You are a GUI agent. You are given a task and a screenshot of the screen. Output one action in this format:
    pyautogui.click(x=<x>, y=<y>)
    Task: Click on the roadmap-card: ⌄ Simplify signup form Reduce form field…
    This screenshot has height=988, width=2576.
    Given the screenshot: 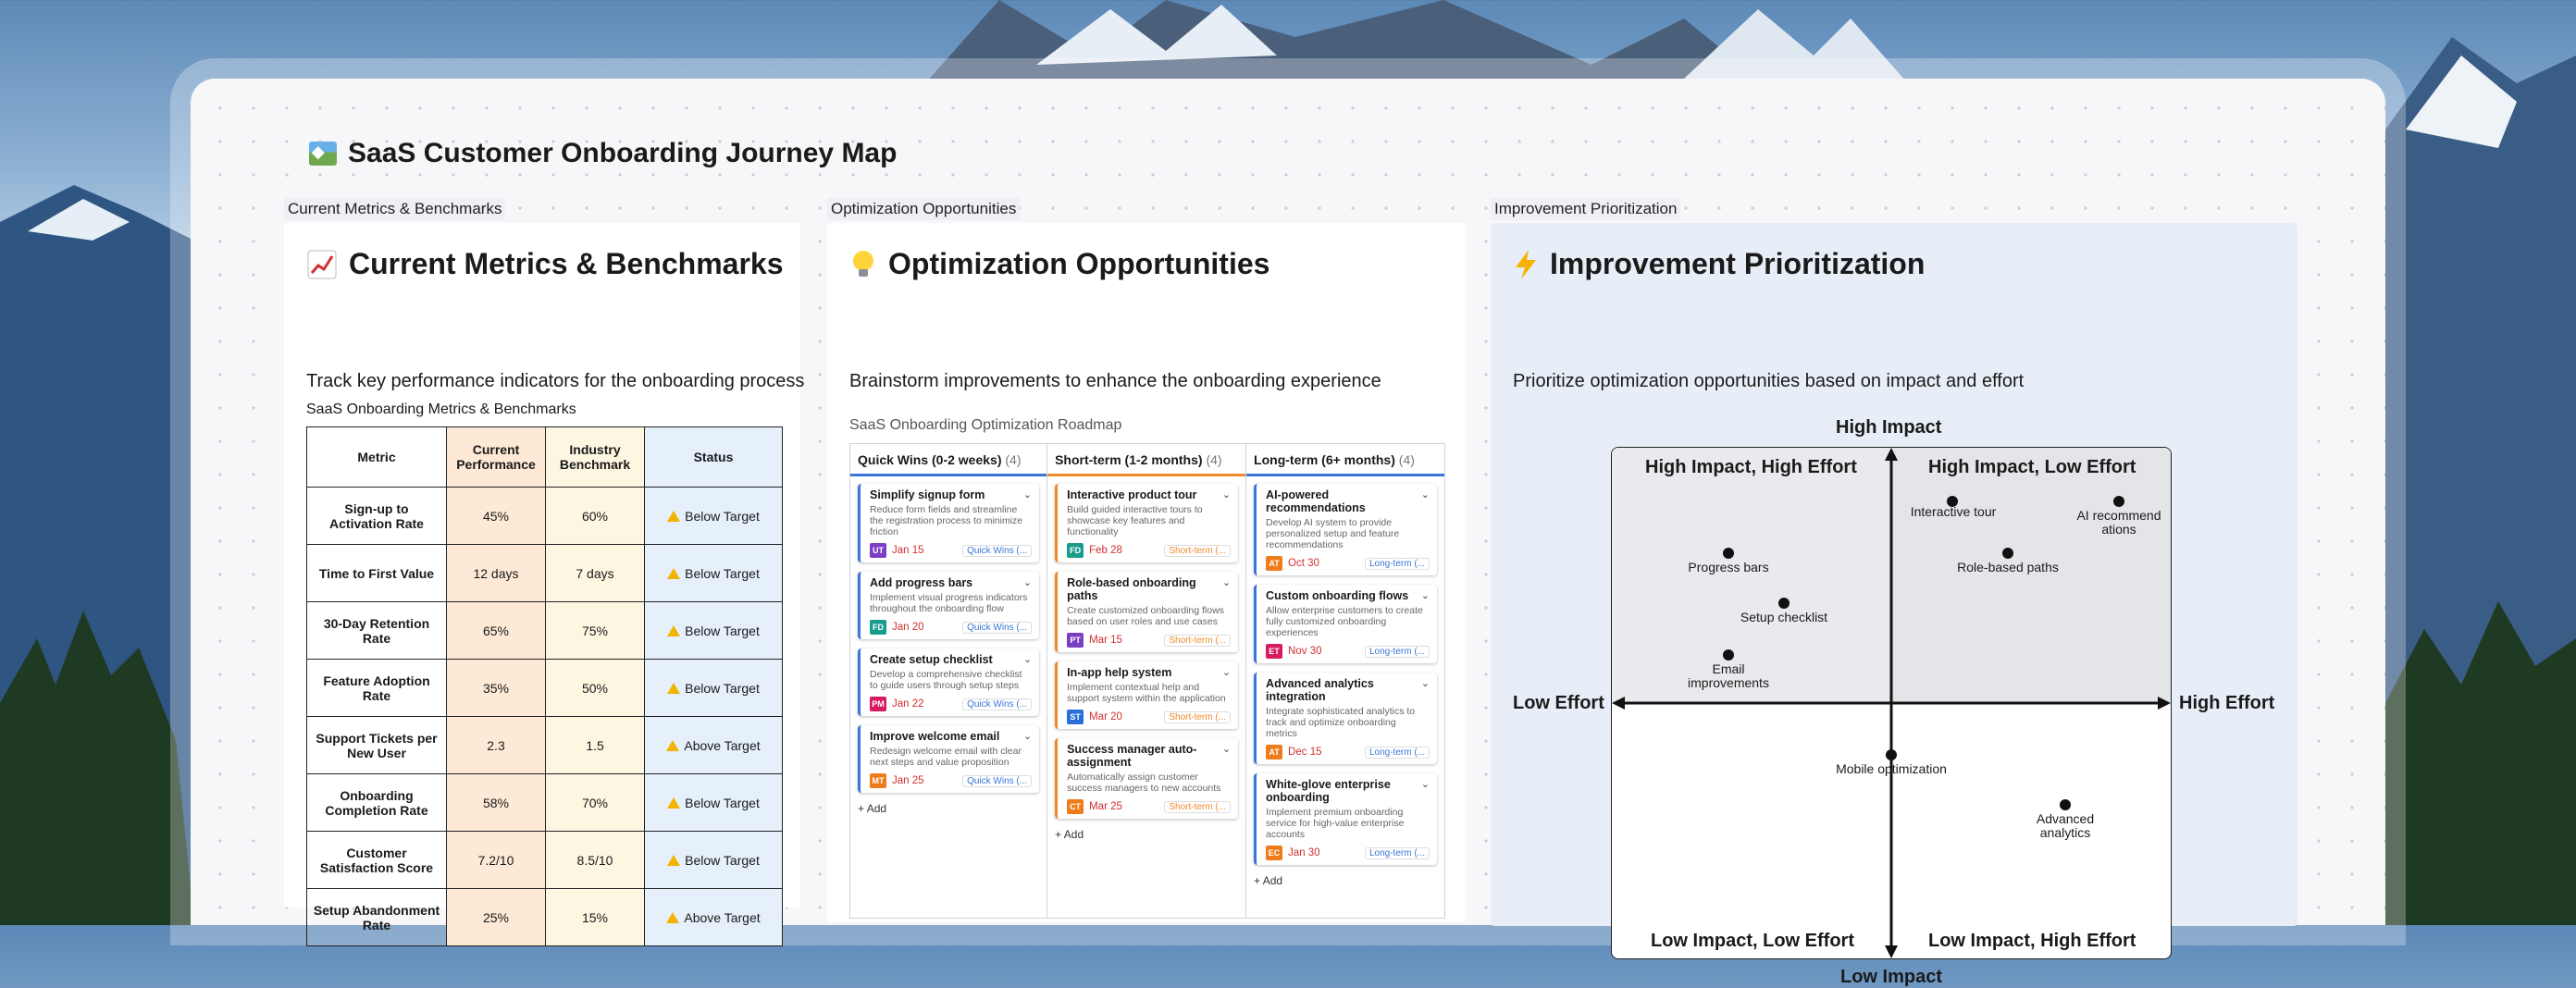 What is the action you would take?
    pyautogui.click(x=949, y=523)
    